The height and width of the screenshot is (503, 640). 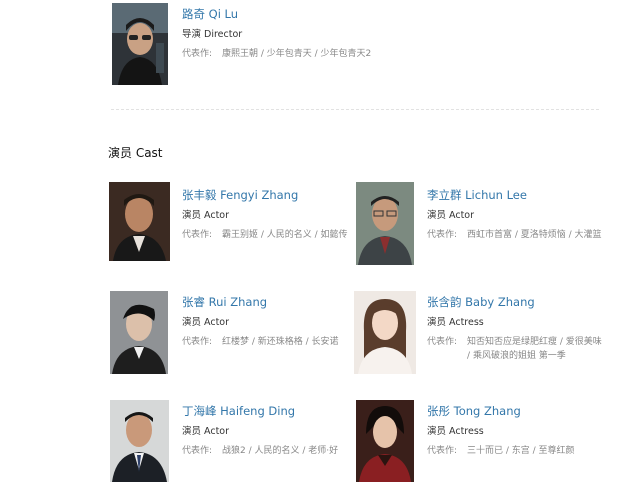 I want to click on director-name-link: 路奇 Qi Lu, so click(x=312, y=14).